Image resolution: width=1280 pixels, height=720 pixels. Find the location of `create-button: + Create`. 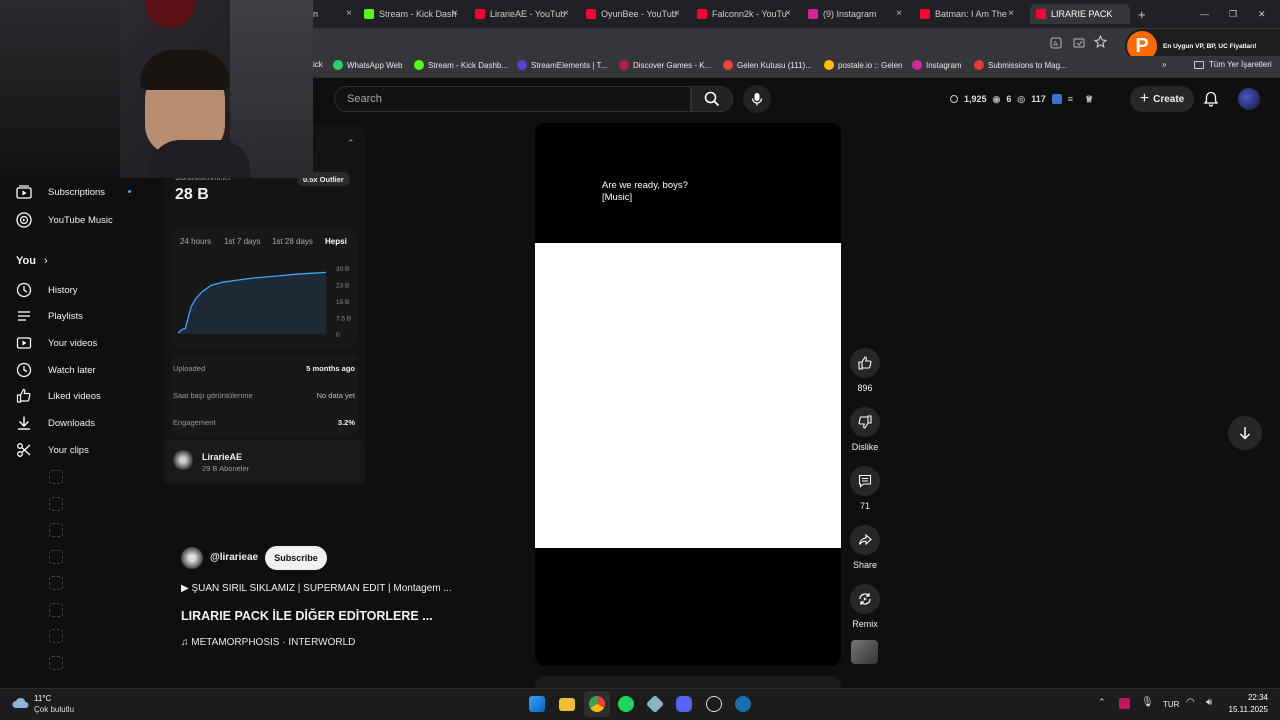

create-button: + Create is located at coordinates (1162, 99).